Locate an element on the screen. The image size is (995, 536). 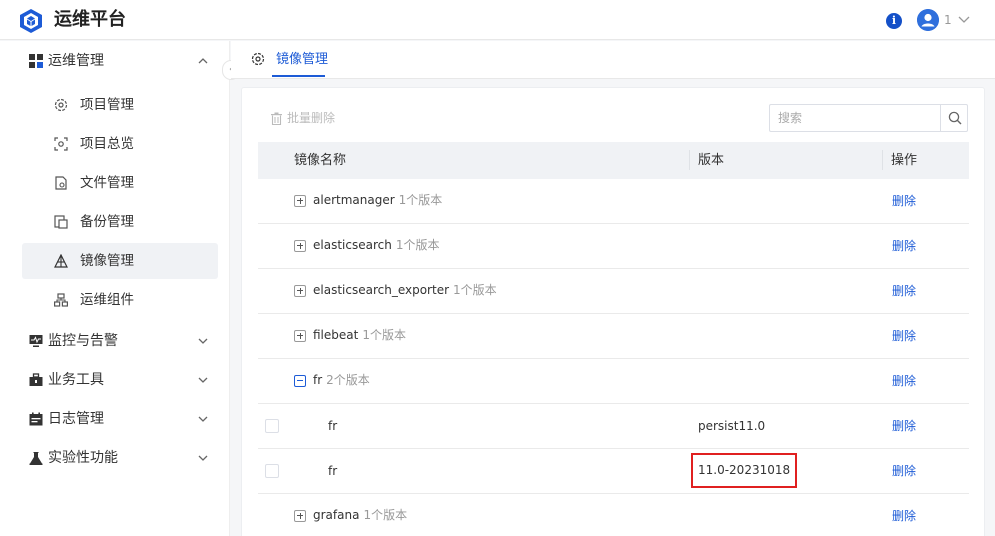
grid-icon is located at coordinates (36, 61).